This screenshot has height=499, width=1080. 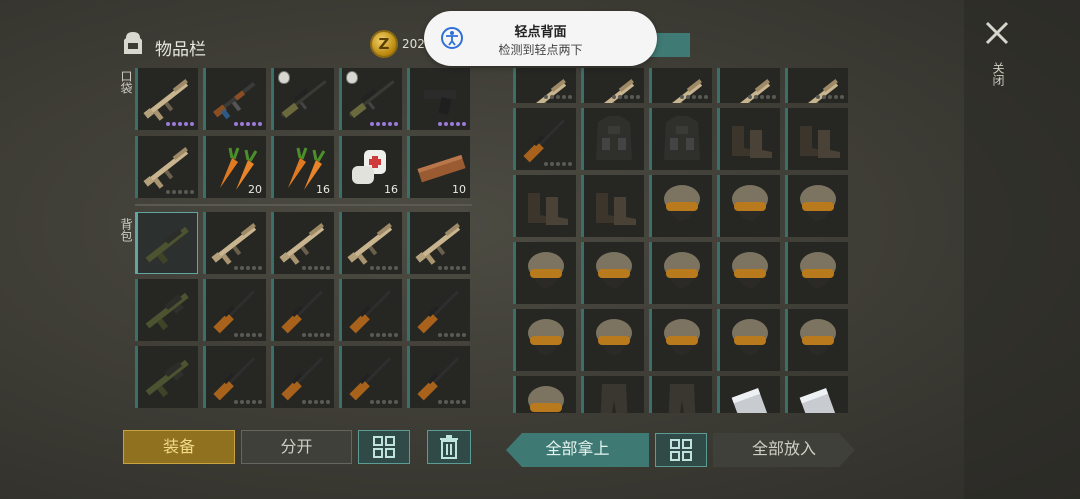 What do you see at coordinates (997, 33) in the screenshot?
I see `close-icon` at bounding box center [997, 33].